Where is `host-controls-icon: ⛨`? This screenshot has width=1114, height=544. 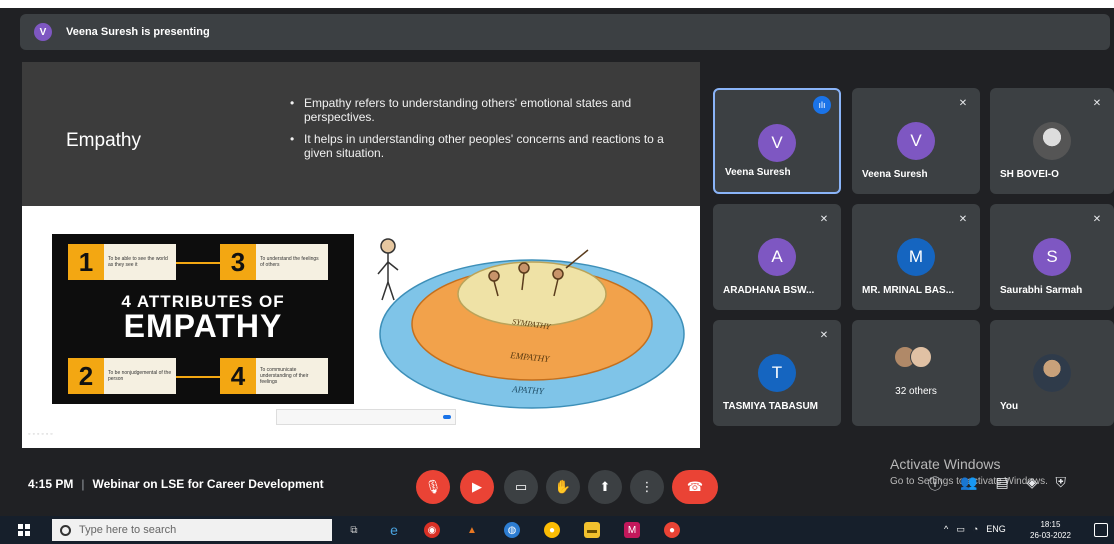 host-controls-icon: ⛨ is located at coordinates (1060, 484).